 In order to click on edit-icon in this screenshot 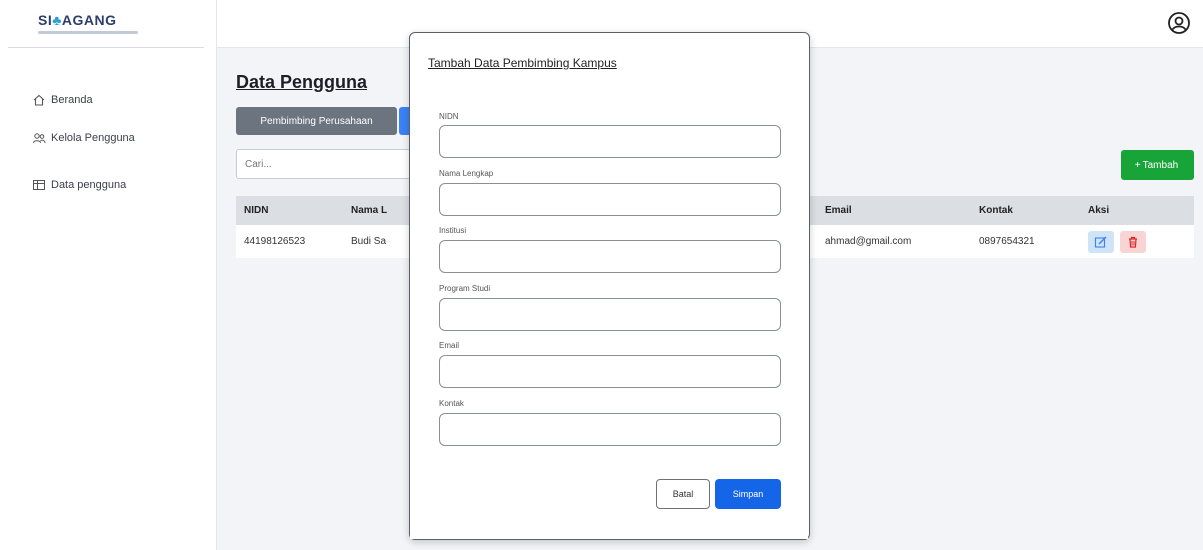, I will do `click(1100, 241)`.